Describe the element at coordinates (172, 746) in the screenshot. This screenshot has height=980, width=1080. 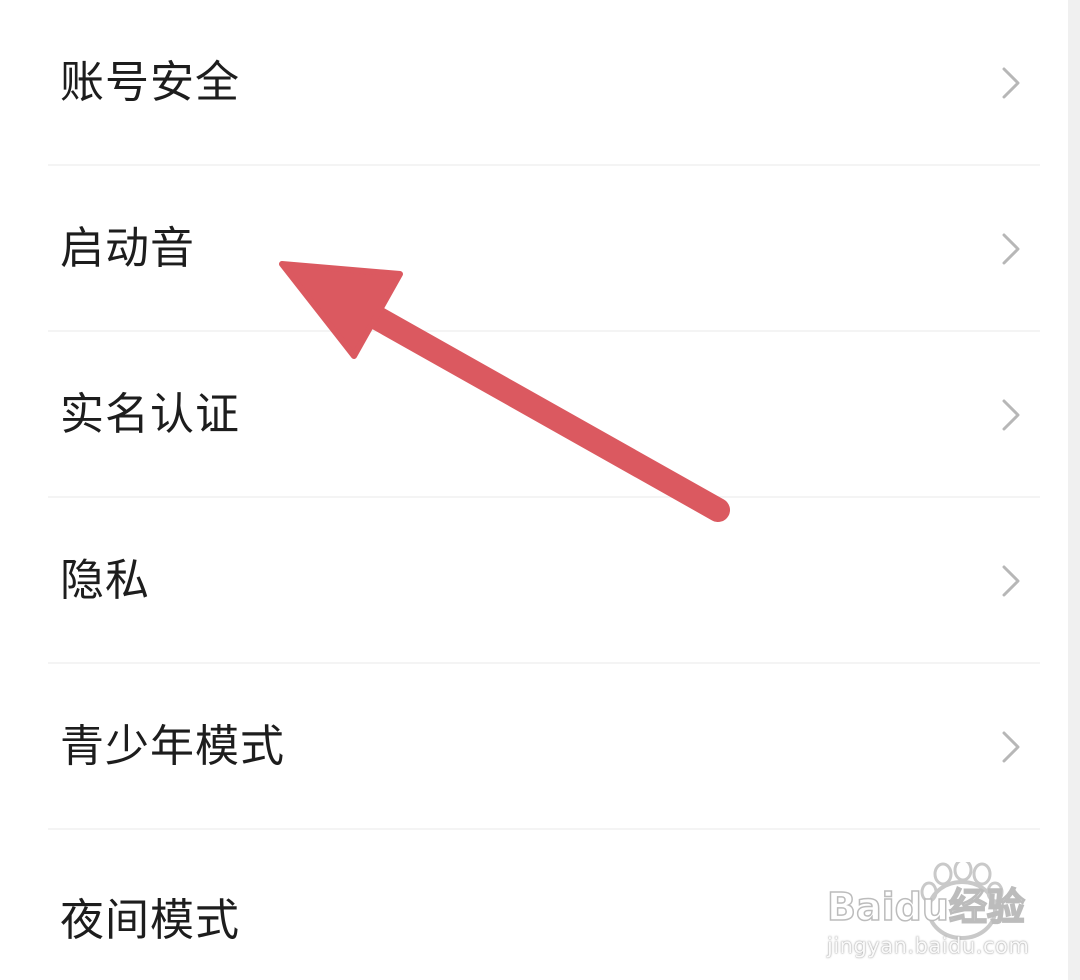
I see `settings-row-label: 青少年模式` at that location.